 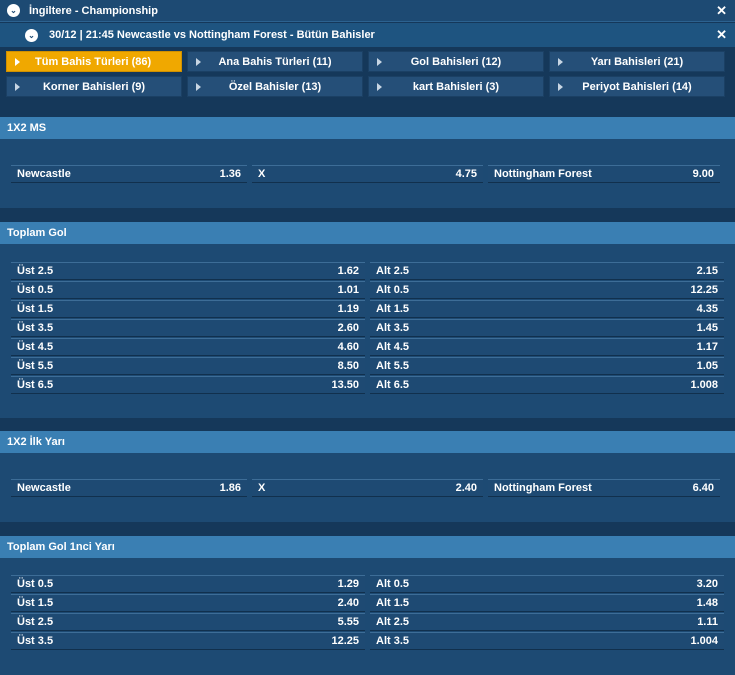 I want to click on tab-label: Tüm Bahis Türleri (86), so click(x=93, y=61).